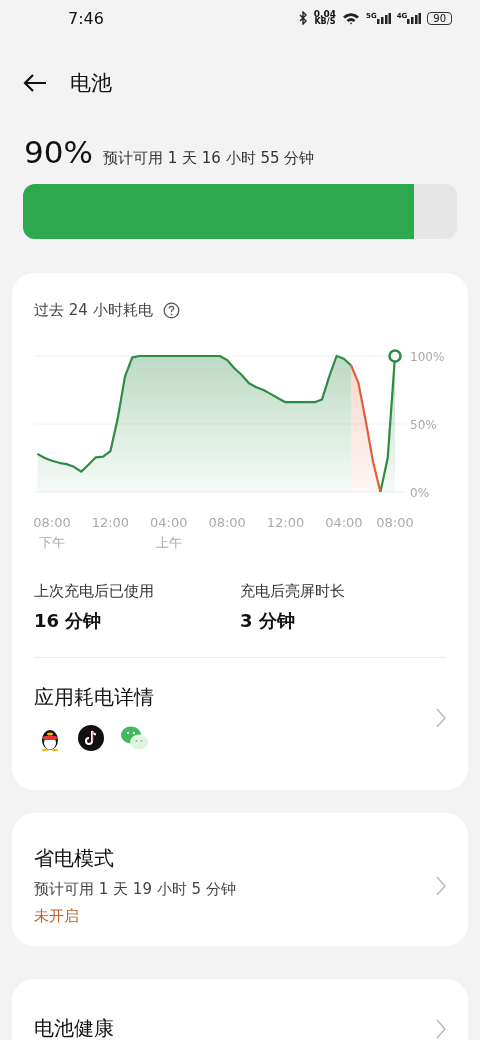 The width and height of the screenshot is (480, 1040). What do you see at coordinates (57, 916) in the screenshot?
I see `status-text: 未开启` at bounding box center [57, 916].